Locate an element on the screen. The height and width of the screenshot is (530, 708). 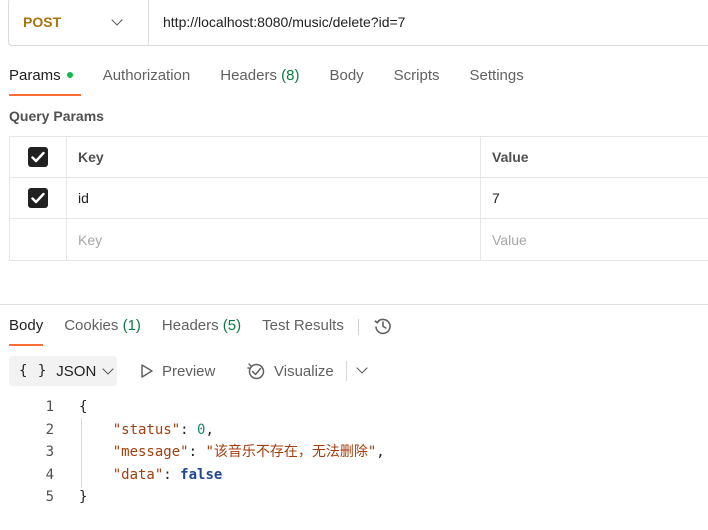
table-row: id 7 is located at coordinates (359, 198).